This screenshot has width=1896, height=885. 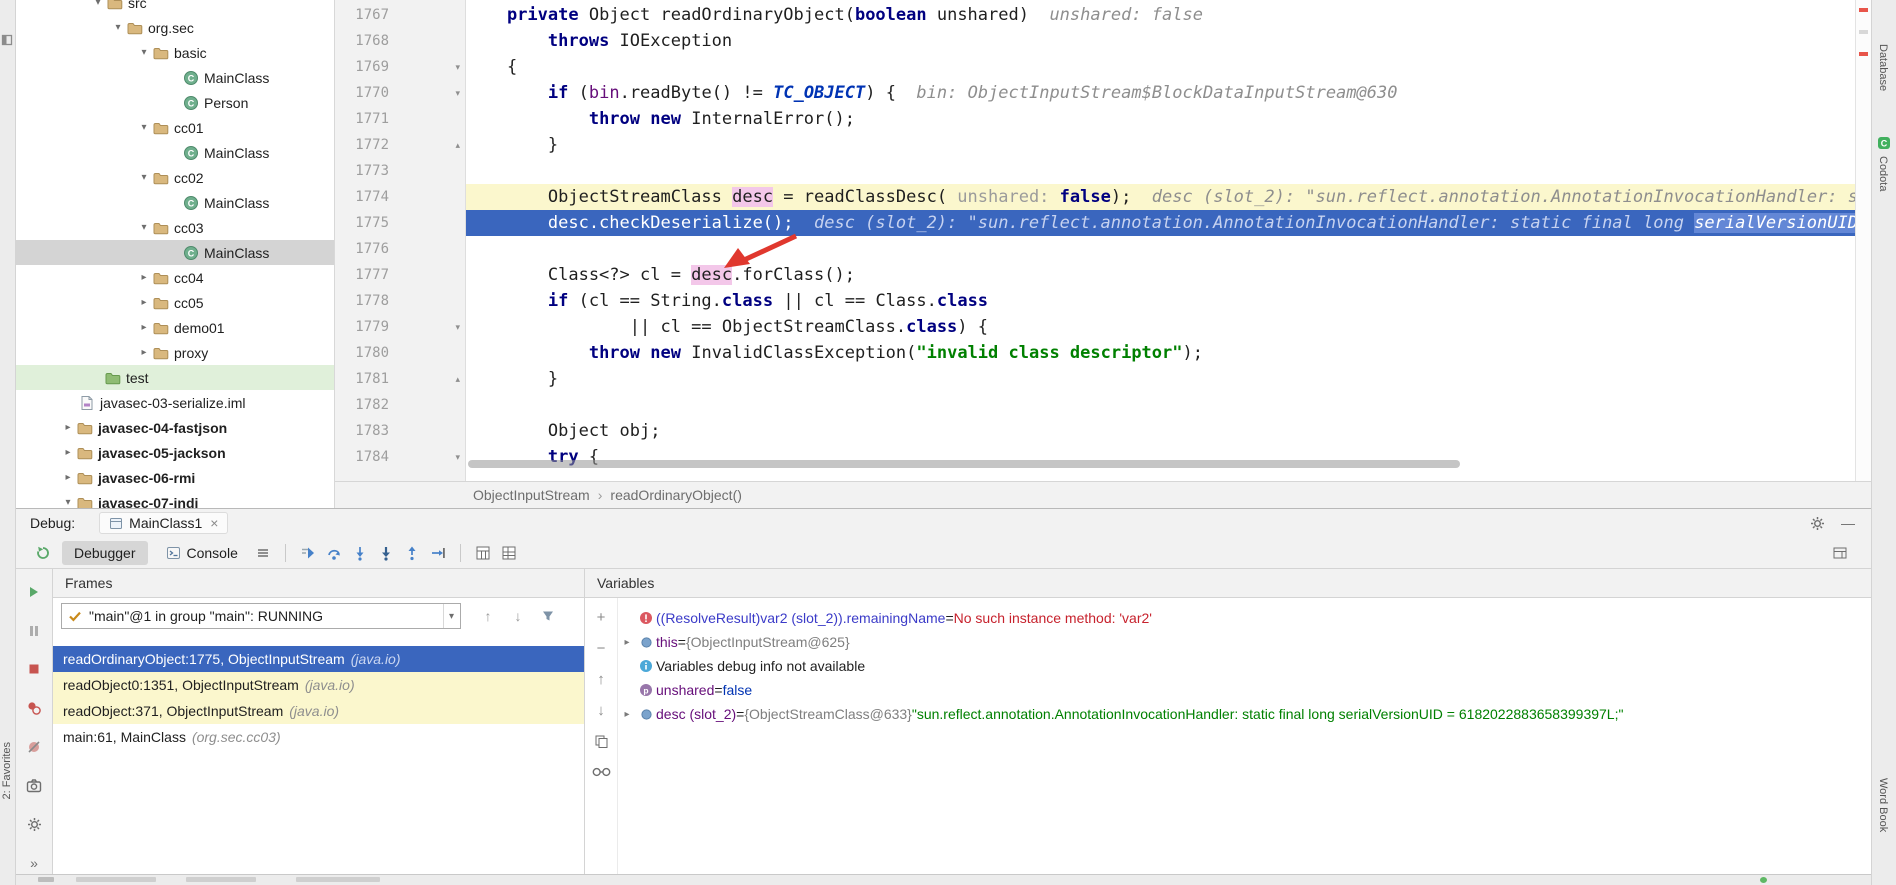 I want to click on horizontal-scrollbar, so click(x=964, y=464).